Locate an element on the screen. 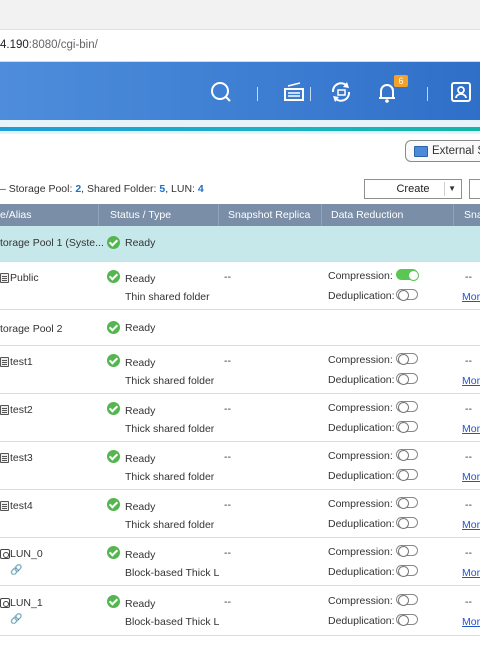 The height and width of the screenshot is (650, 480). header-name: e/Alias is located at coordinates (16, 215).